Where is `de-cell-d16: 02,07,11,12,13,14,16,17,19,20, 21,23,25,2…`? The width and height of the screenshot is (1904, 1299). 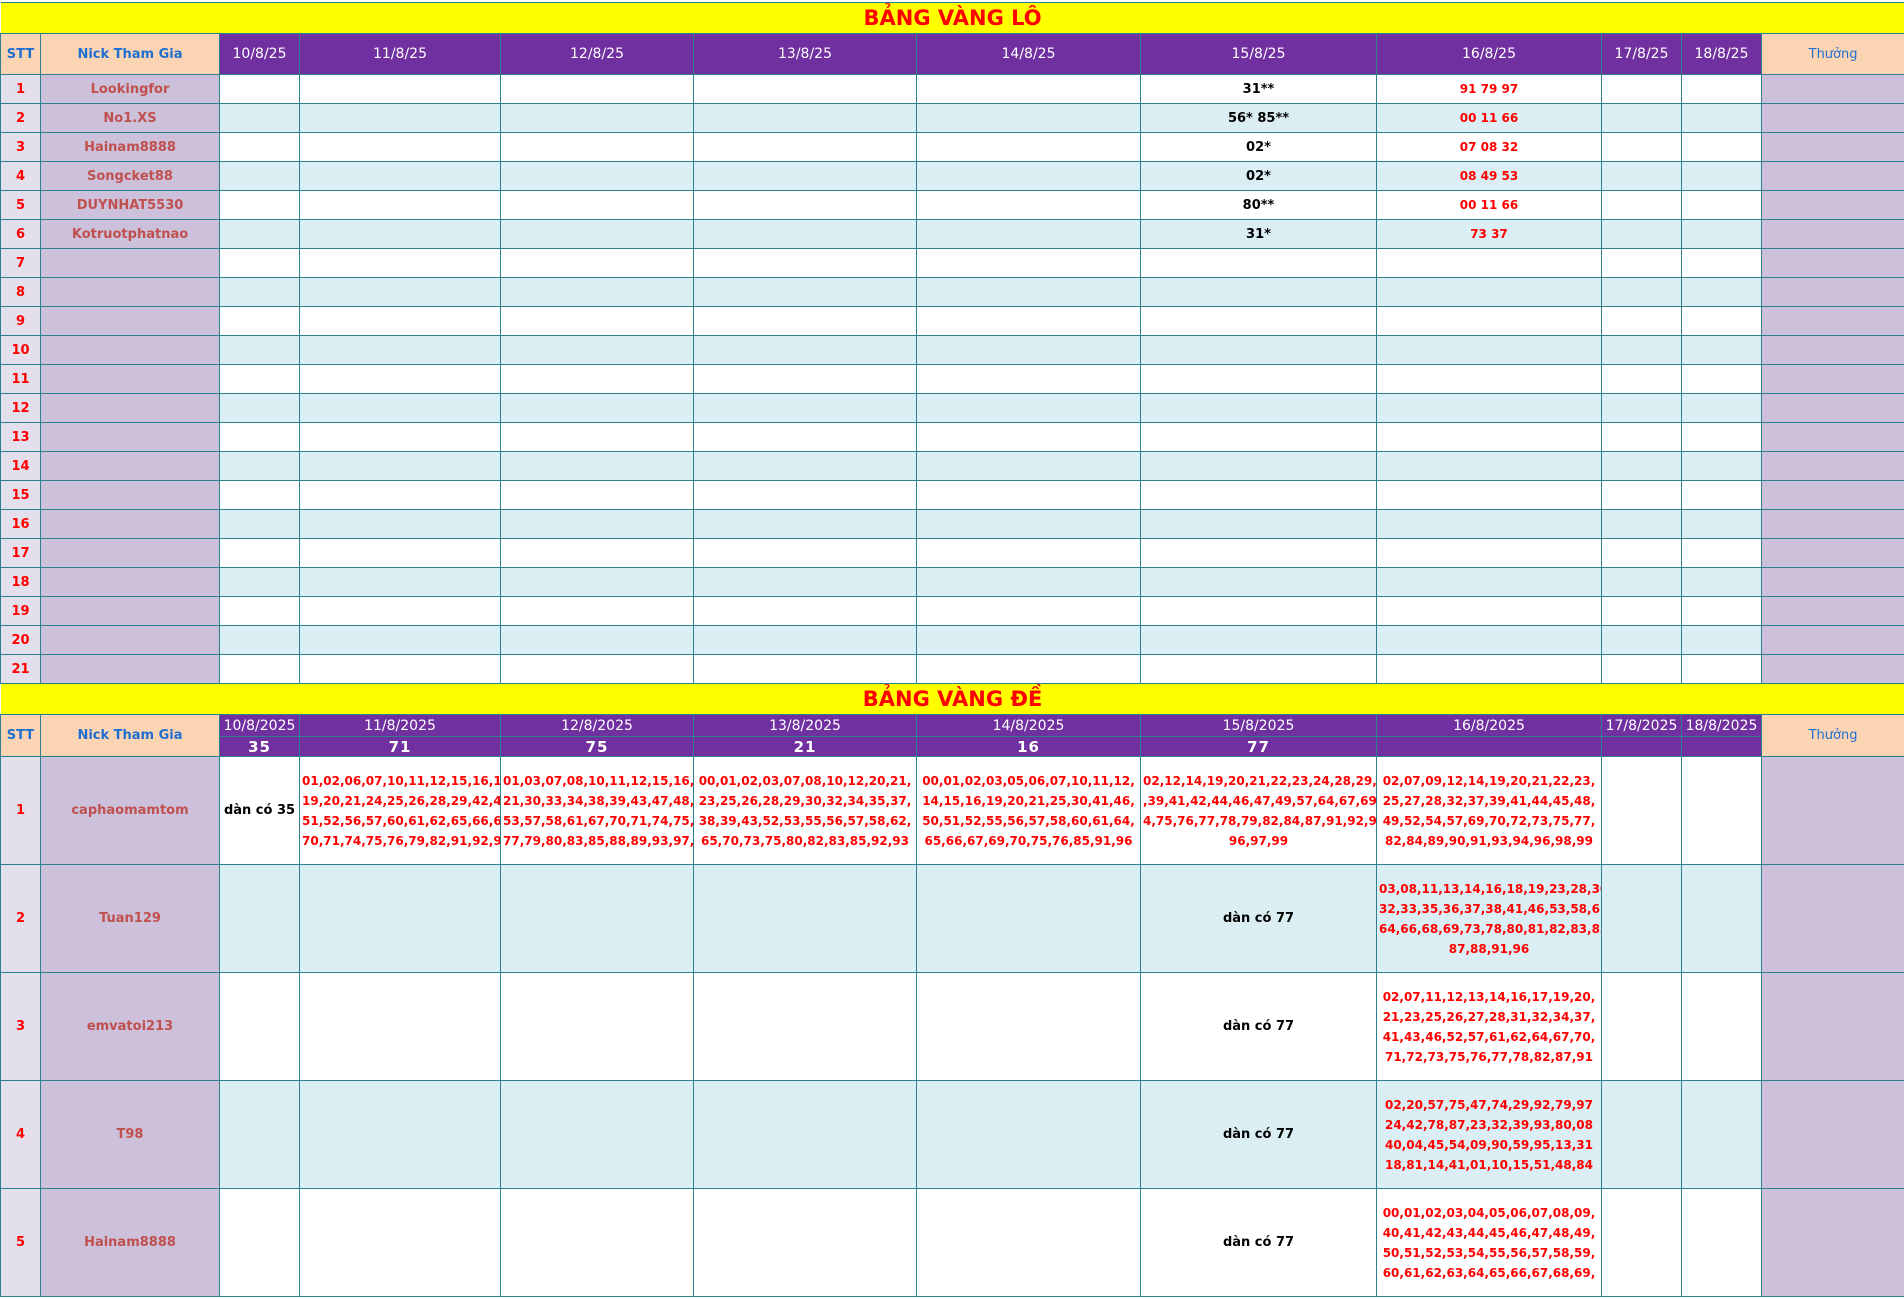
de-cell-d16: 02,07,11,12,13,14,16,17,19,20, 21,23,25,2… is located at coordinates (1489, 1026).